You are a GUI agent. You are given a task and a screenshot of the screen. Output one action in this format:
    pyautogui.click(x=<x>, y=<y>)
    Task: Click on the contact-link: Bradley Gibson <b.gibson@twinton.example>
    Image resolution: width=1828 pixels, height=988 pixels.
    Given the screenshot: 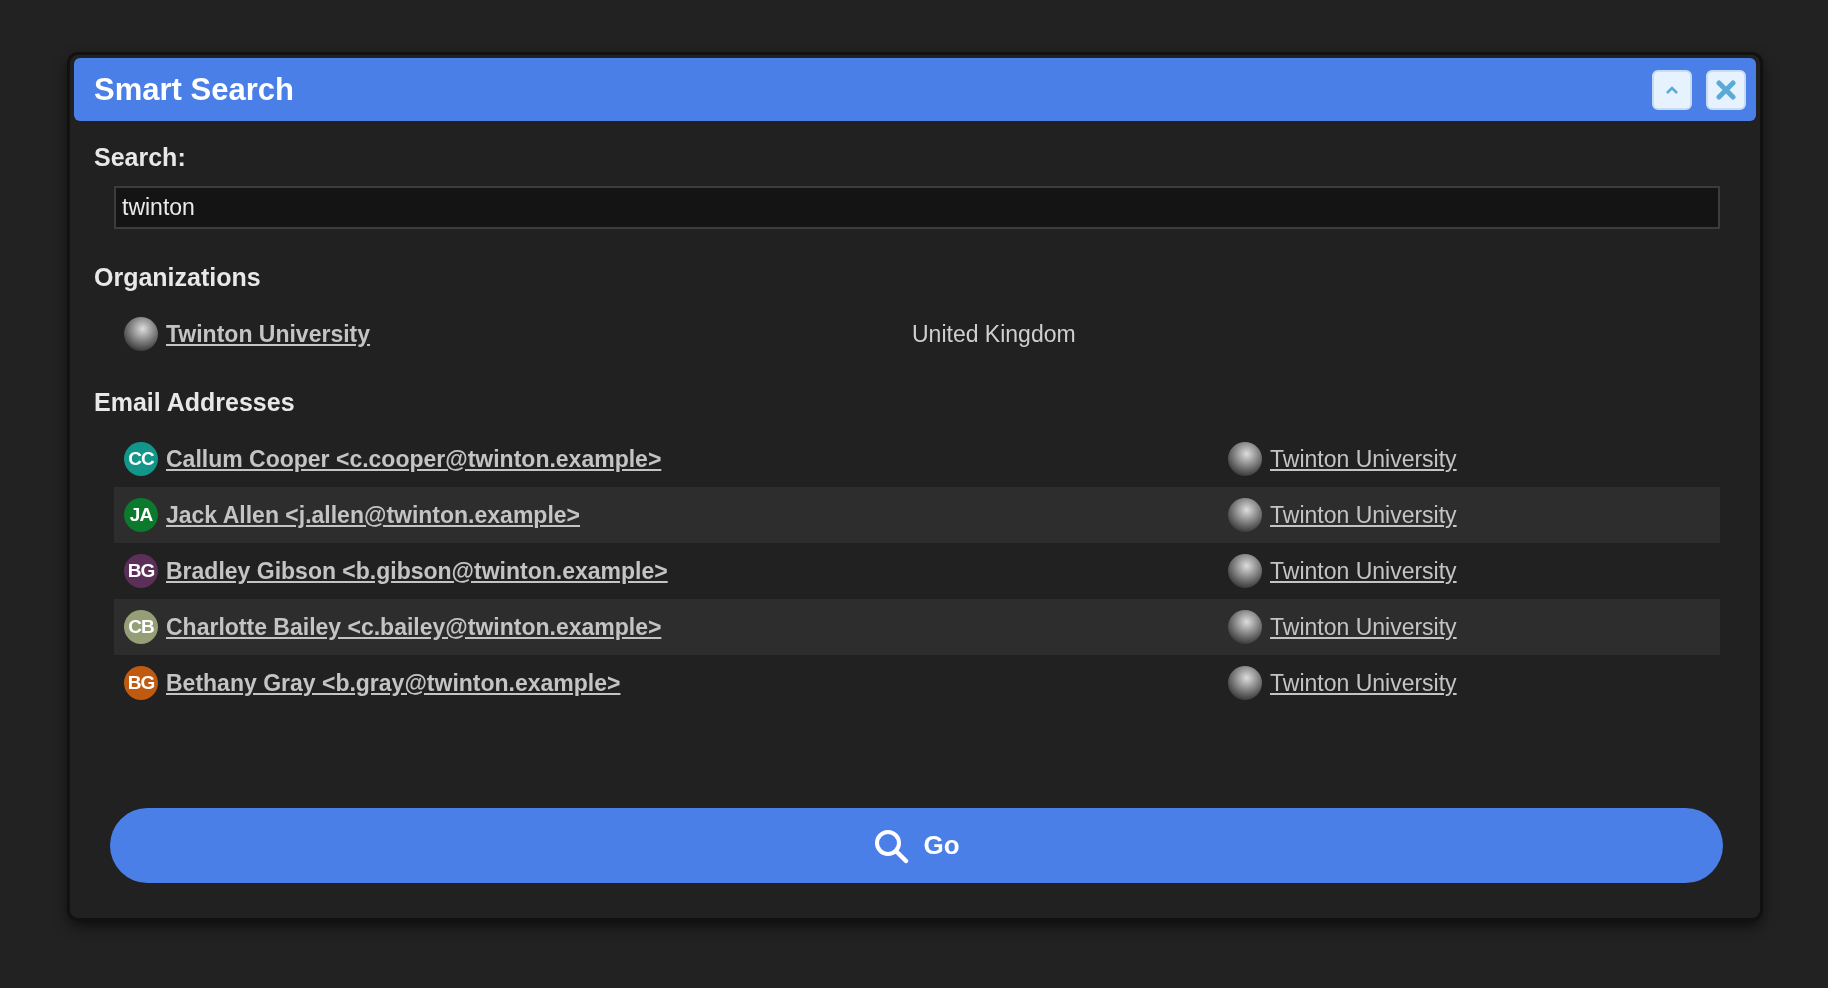 What is the action you would take?
    pyautogui.click(x=417, y=571)
    